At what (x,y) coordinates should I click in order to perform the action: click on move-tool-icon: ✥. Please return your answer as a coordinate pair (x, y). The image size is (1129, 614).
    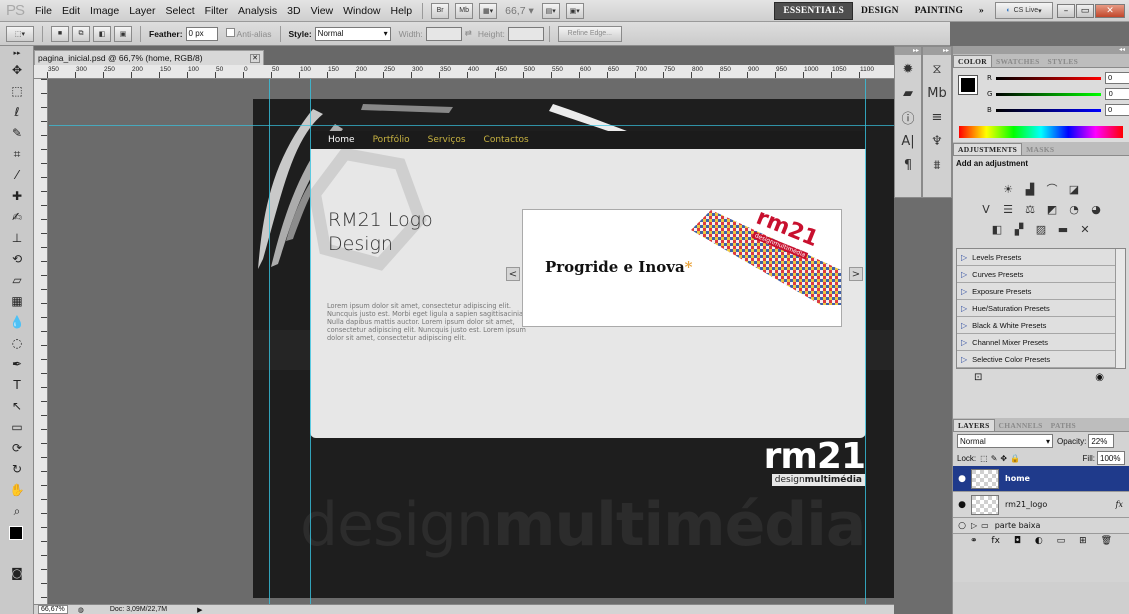
    Looking at the image, I should click on (17, 70).